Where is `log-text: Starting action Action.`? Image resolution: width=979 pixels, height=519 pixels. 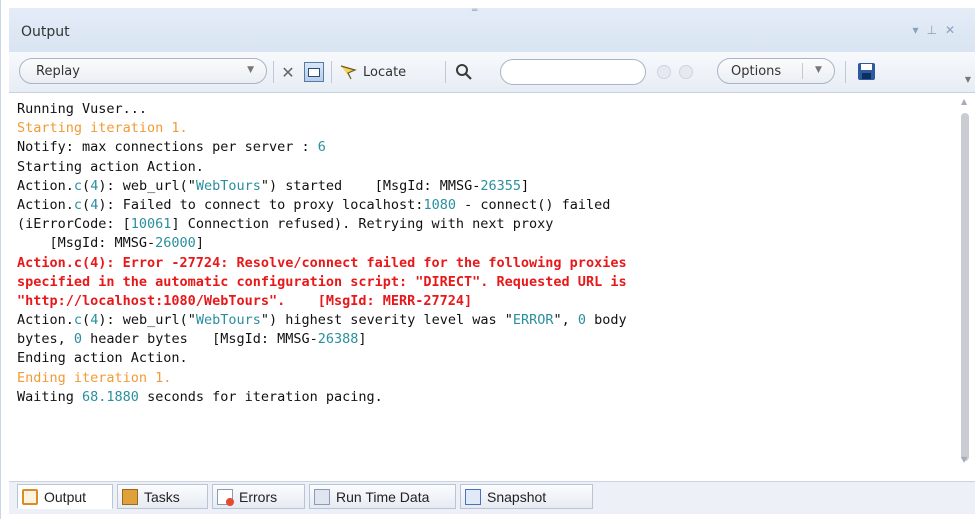
log-text: Starting action Action. is located at coordinates (110, 166).